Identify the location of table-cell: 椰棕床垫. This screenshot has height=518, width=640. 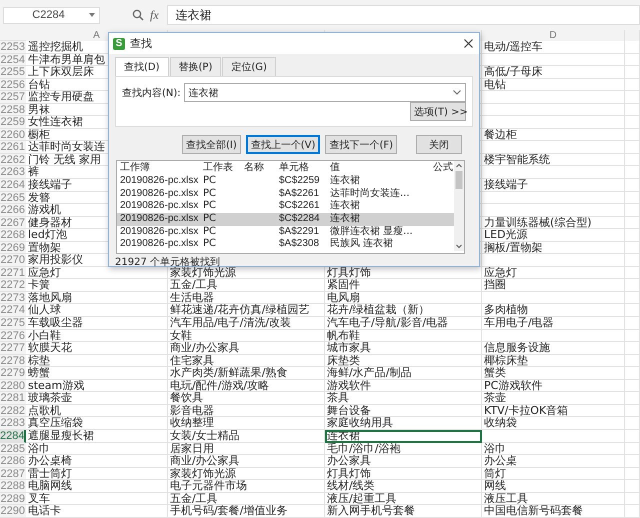
(553, 361).